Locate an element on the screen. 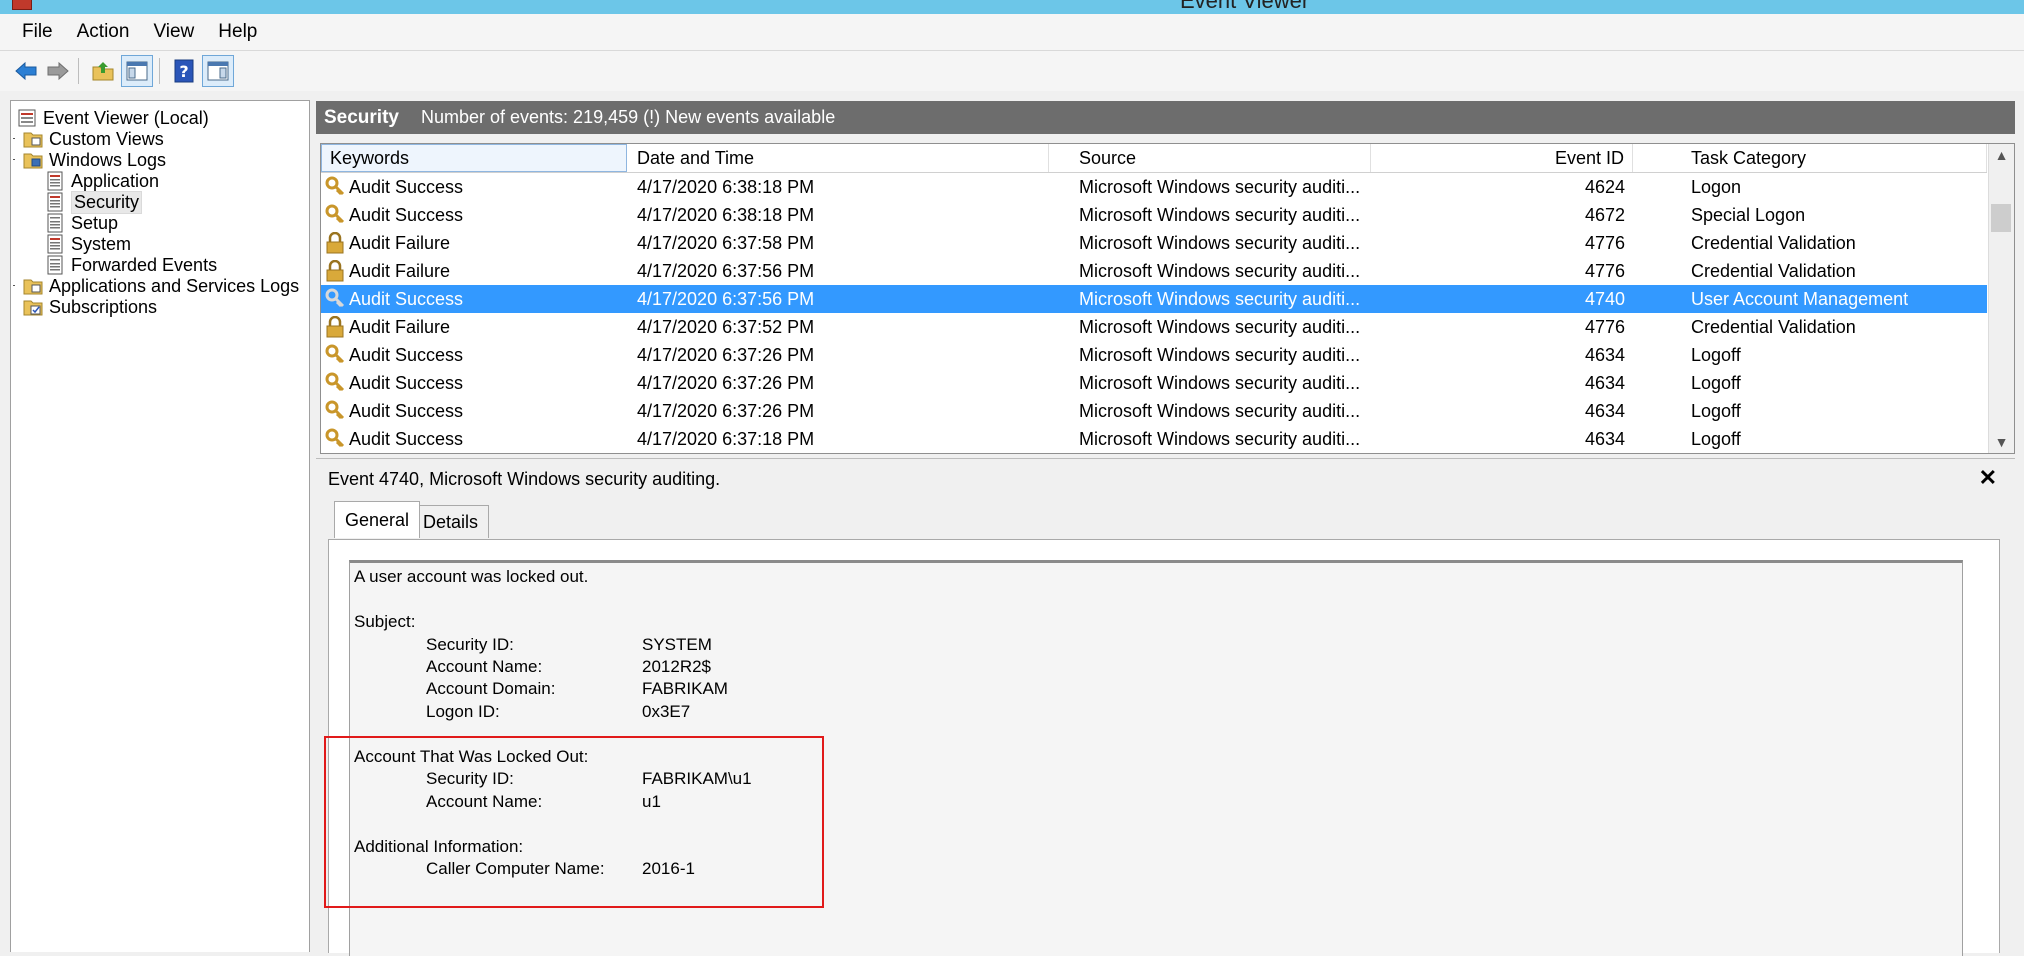 The height and width of the screenshot is (956, 2024). date-time: 4/17/2020 6:37:58 PM is located at coordinates (726, 242).